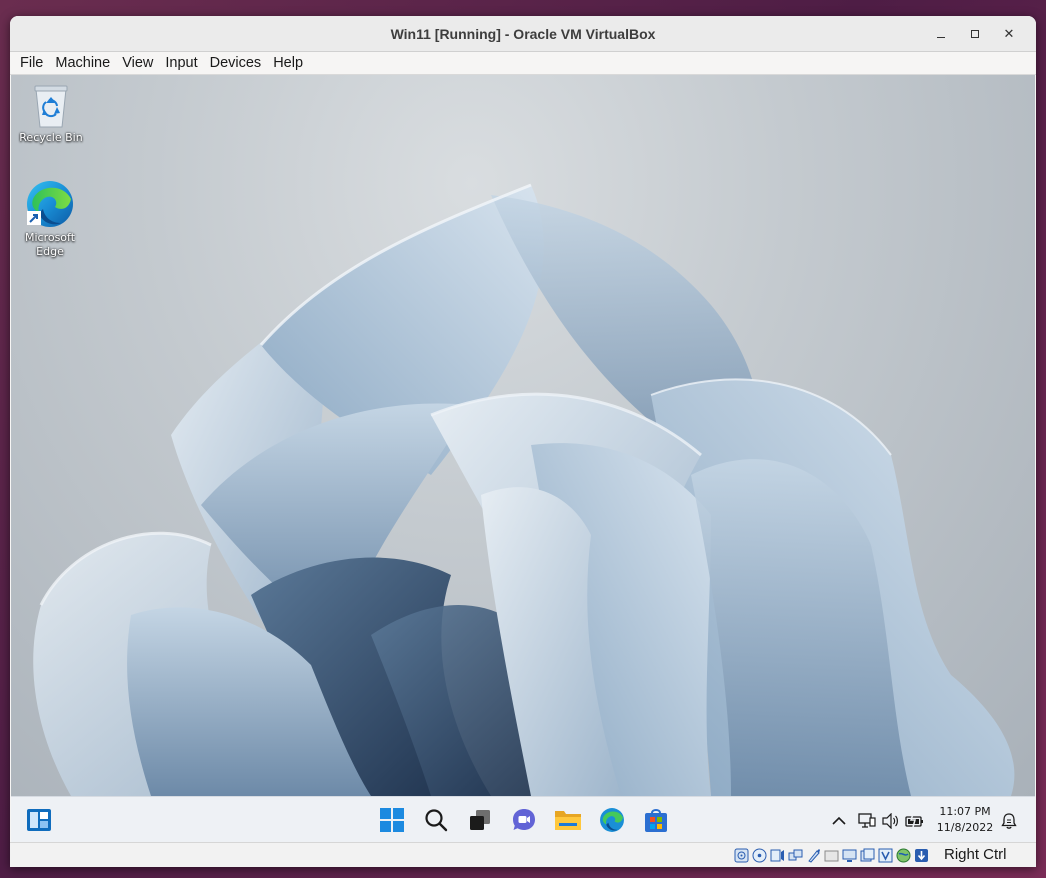  Describe the element at coordinates (236, 63) in the screenshot. I see `menu-devices: Devices` at that location.